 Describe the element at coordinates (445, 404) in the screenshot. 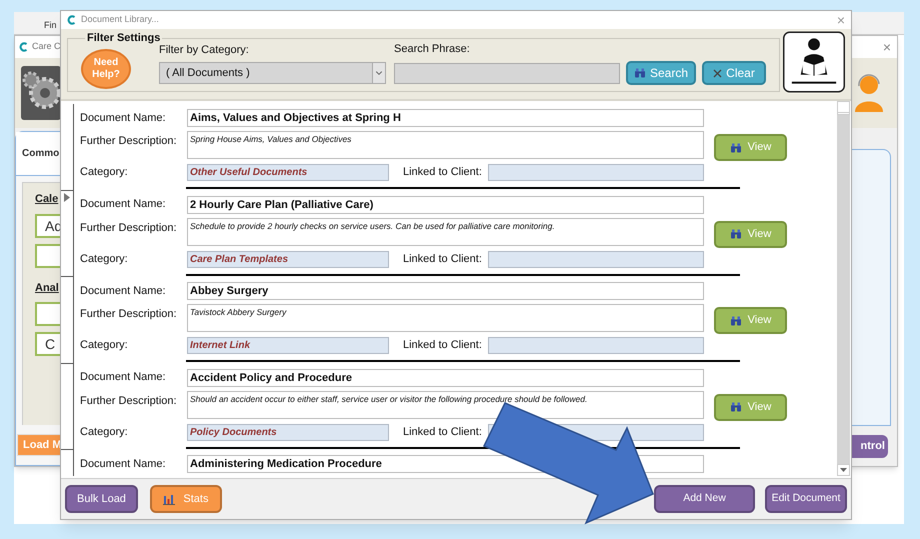

I see `description-field: Should an accident occur to either staff, service user or visitor the following procedure should be followed.` at that location.